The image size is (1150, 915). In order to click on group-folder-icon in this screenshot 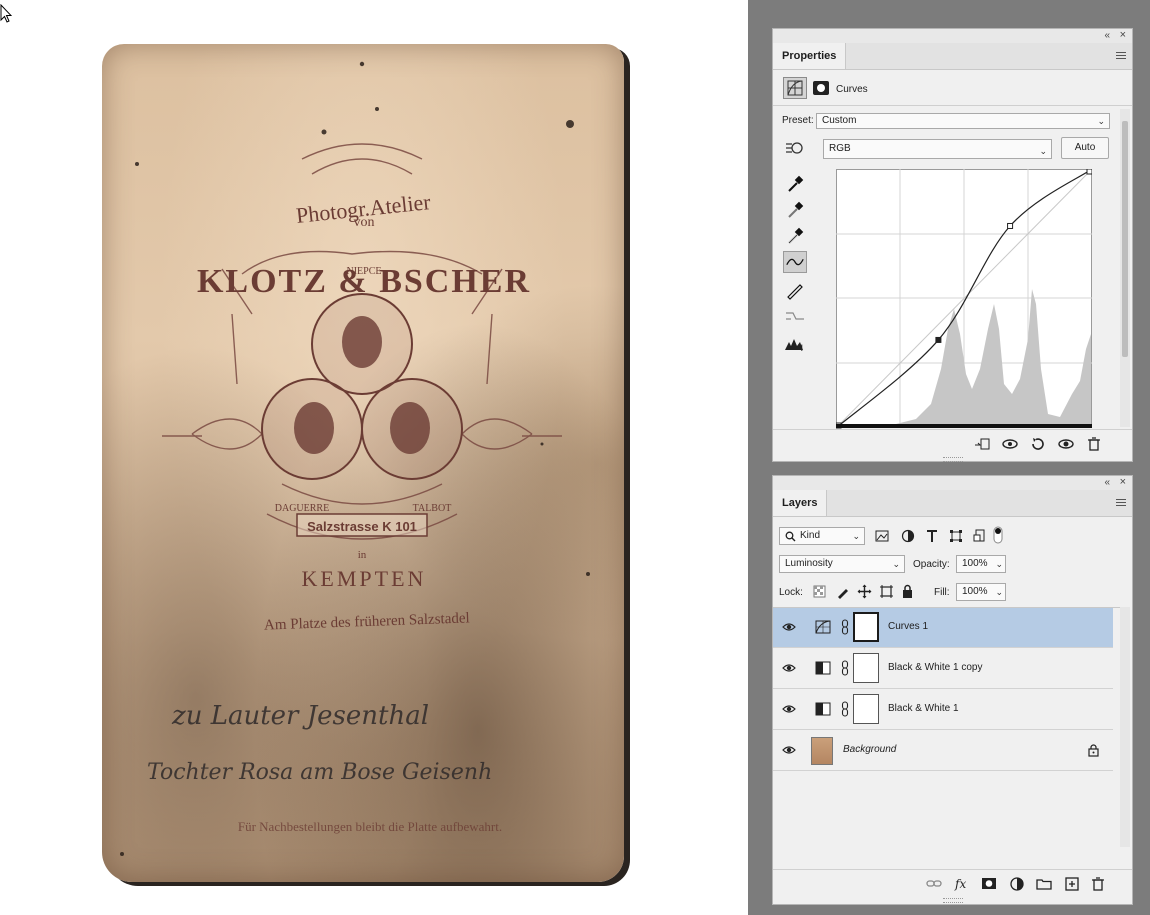, I will do `click(1044, 884)`.